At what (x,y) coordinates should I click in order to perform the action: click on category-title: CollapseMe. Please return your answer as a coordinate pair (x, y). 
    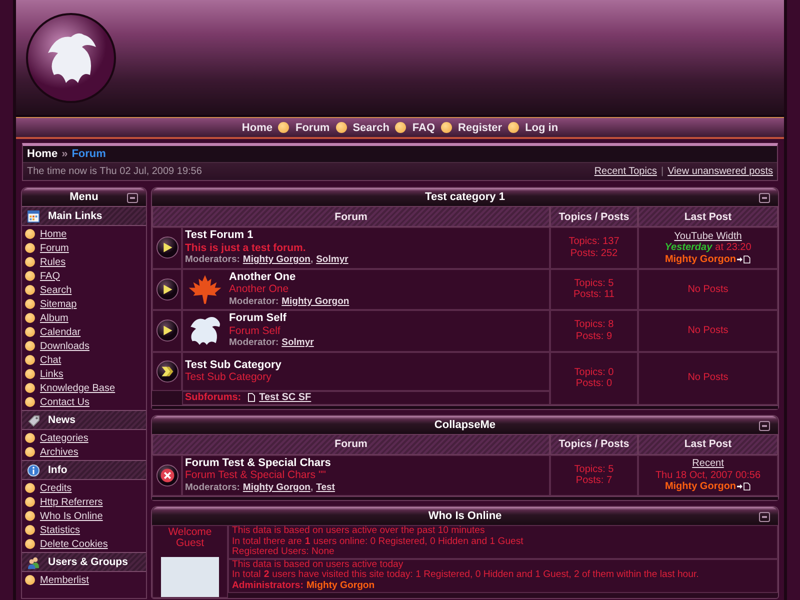
    Looking at the image, I should click on (465, 424).